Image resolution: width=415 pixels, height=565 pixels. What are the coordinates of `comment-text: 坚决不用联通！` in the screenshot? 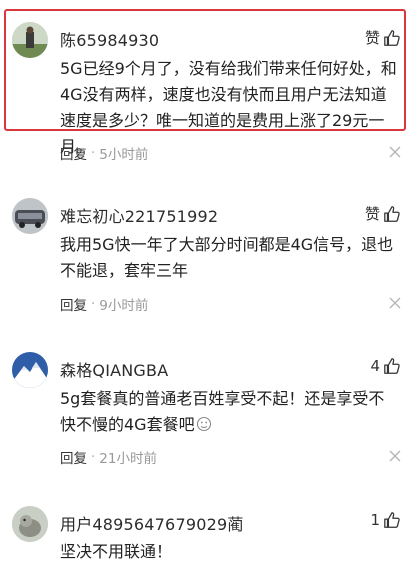 It's located at (116, 551).